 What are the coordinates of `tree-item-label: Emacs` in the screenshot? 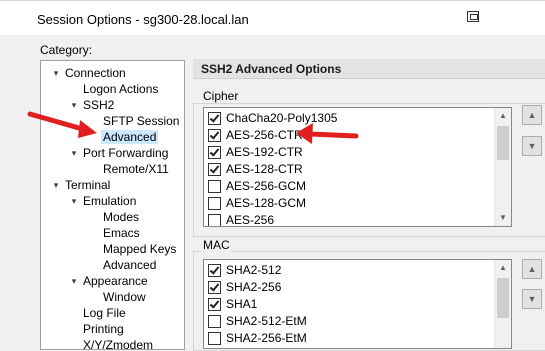 It's located at (121, 233).